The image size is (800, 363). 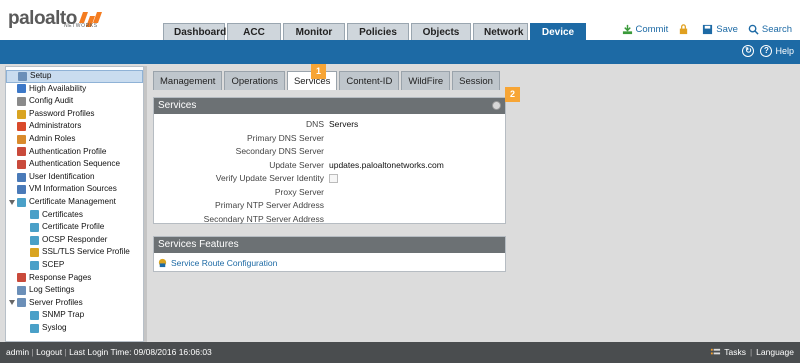 I want to click on search-icon, so click(x=753, y=29).